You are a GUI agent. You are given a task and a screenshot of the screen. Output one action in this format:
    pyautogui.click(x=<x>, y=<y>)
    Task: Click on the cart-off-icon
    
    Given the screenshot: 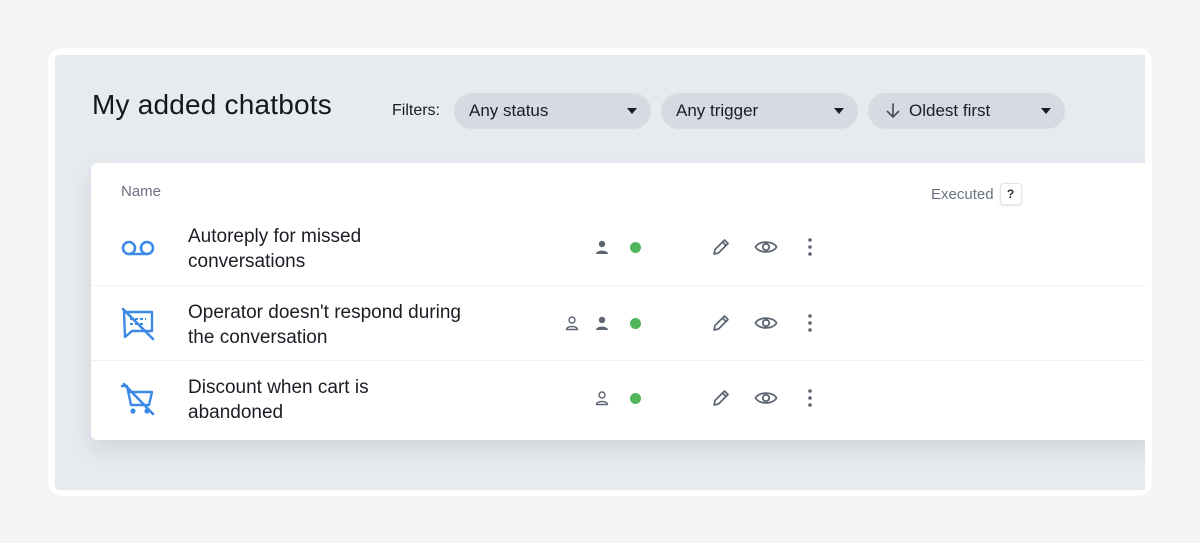 What is the action you would take?
    pyautogui.click(x=137, y=399)
    